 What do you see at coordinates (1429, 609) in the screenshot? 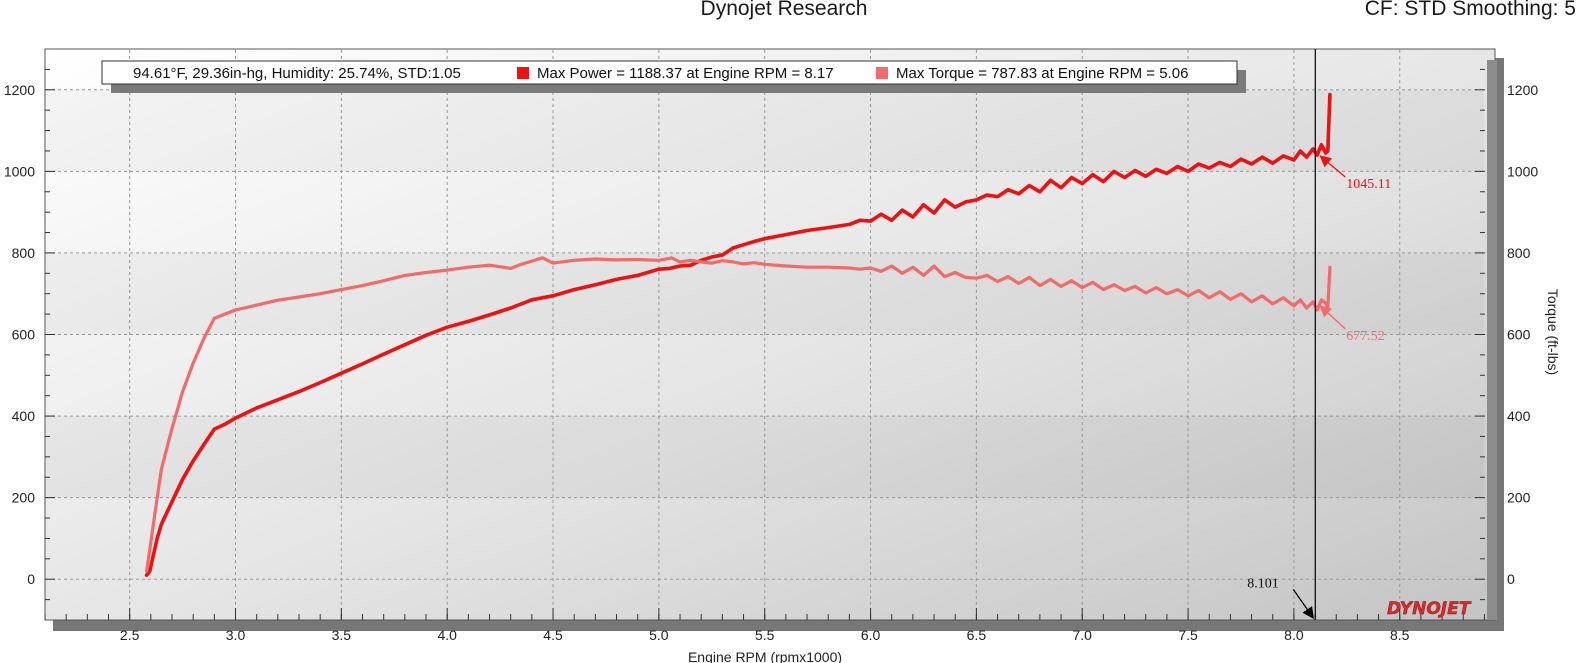
I see `dynojet-logo: DYNOJET` at bounding box center [1429, 609].